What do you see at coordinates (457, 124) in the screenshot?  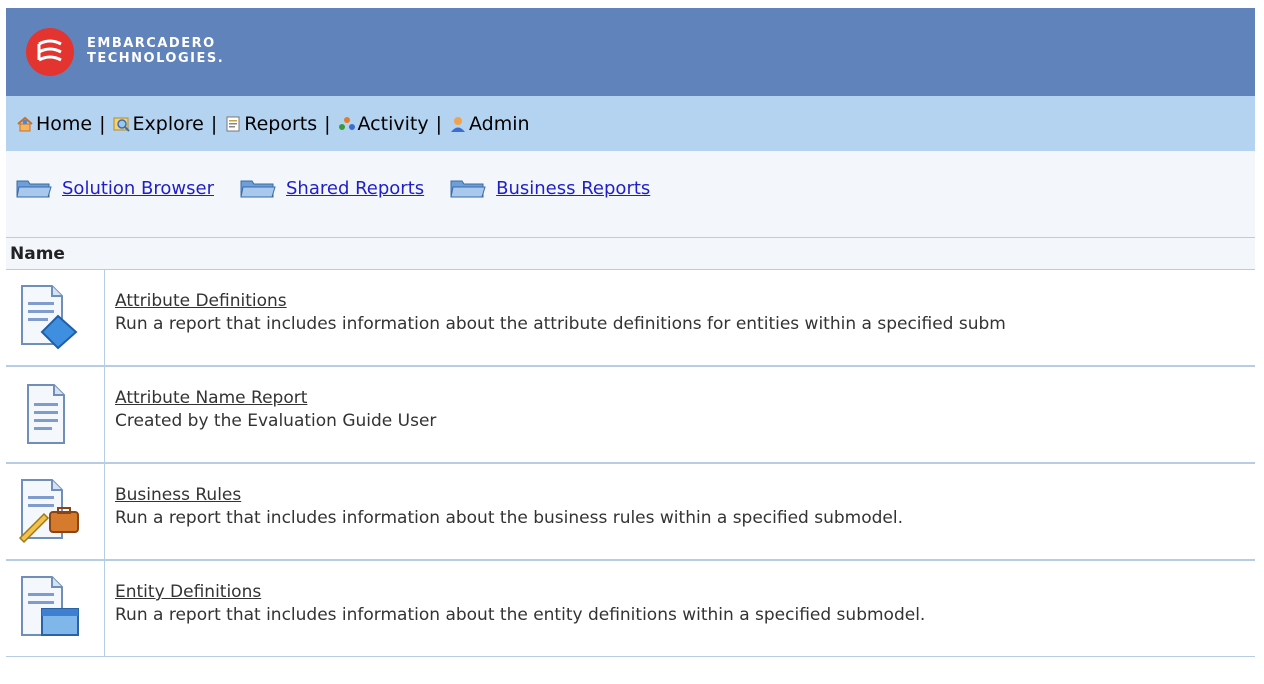 I see `admin-icon` at bounding box center [457, 124].